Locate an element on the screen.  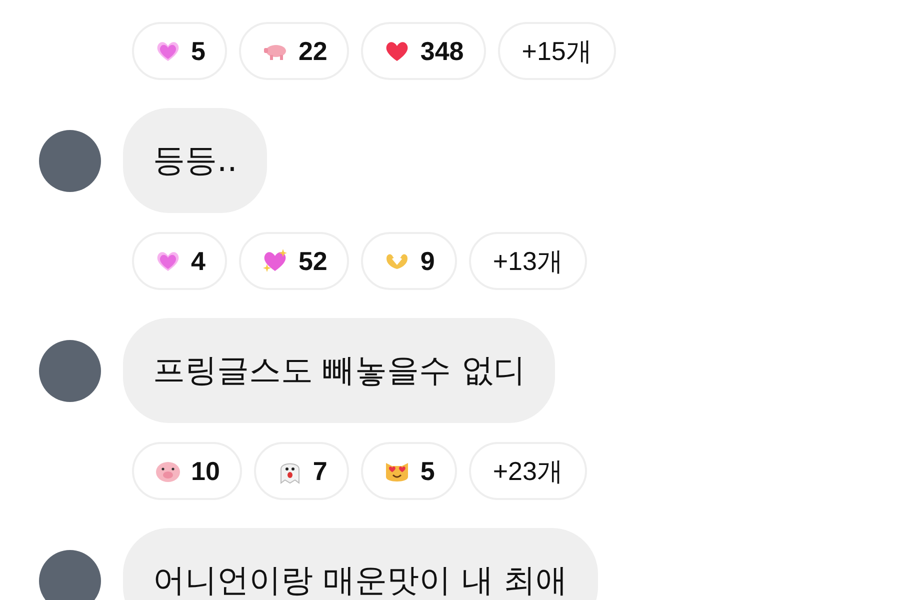
more-reactions-button: +15개 is located at coordinates (557, 51).